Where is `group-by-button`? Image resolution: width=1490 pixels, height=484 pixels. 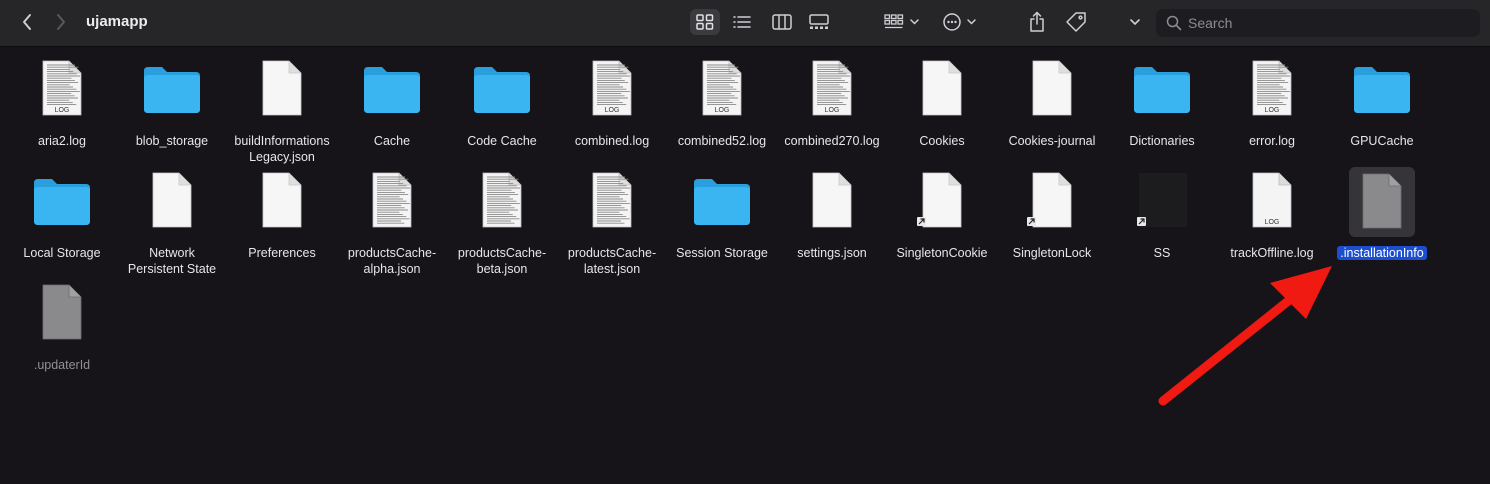
group-by-button is located at coordinates (903, 22).